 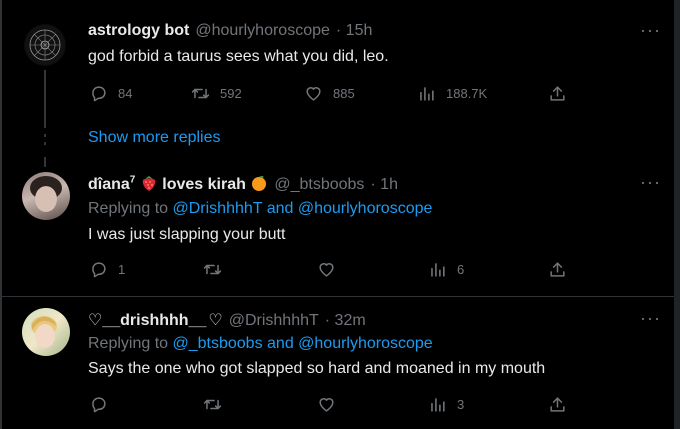 What do you see at coordinates (204, 184) in the screenshot?
I see `name-part: loves kirah` at bounding box center [204, 184].